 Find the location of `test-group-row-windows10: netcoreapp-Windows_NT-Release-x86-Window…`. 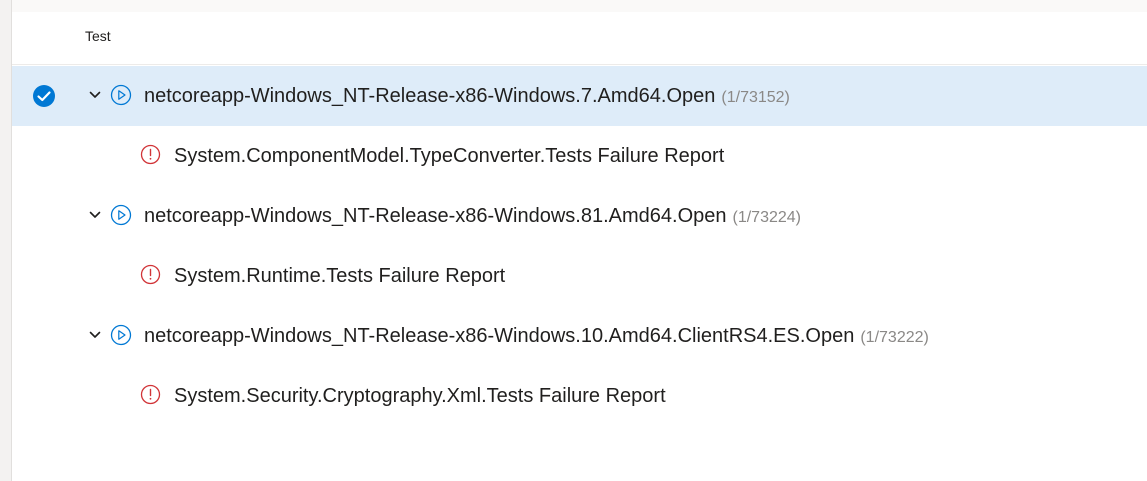

test-group-row-windows10: netcoreapp-Windows_NT-Release-x86-Window… is located at coordinates (579, 336).